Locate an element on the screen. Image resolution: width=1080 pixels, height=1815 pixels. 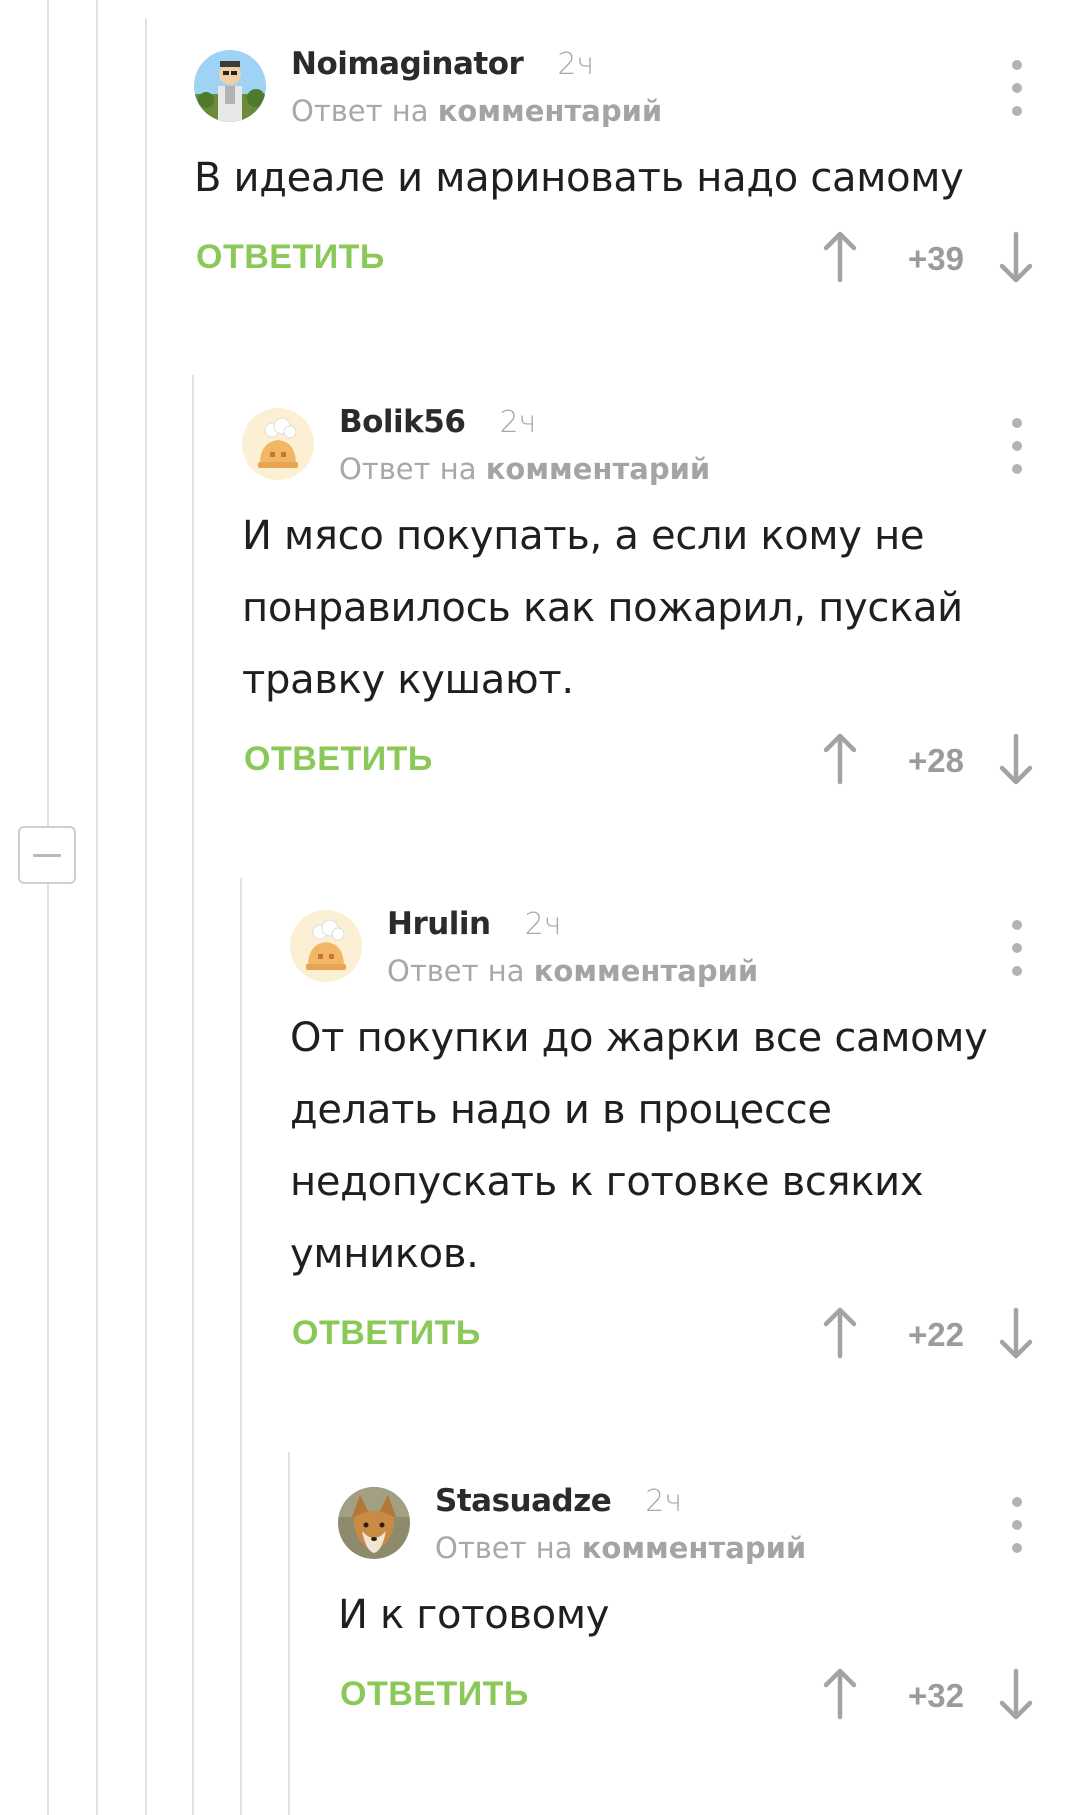
comment-meta: Stasuadze 2ч Ответ на комментарий is located at coordinates (620, 1524).